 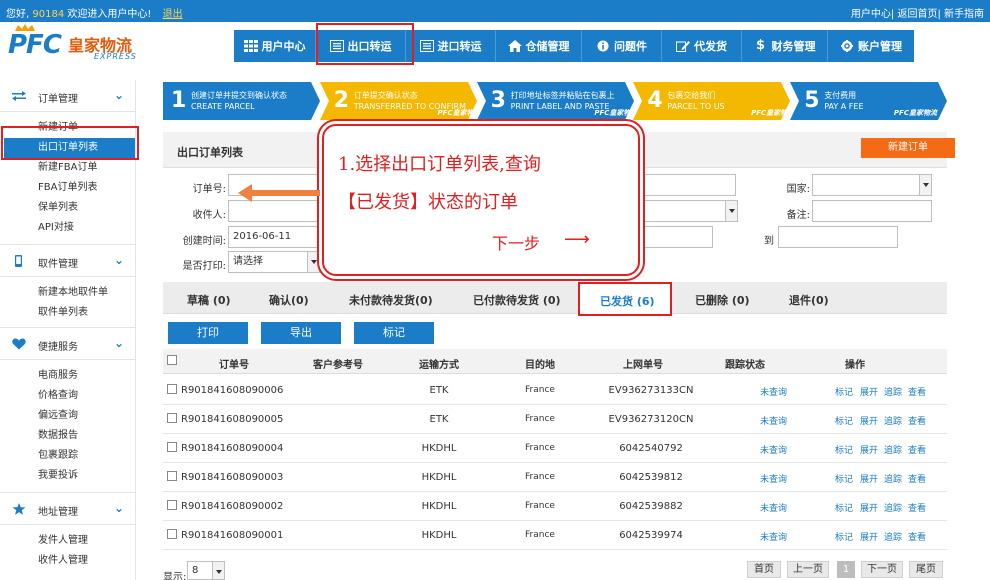 What do you see at coordinates (391, 300) in the screenshot?
I see `tab-unpaid-pending: 未付款待发货(0)` at bounding box center [391, 300].